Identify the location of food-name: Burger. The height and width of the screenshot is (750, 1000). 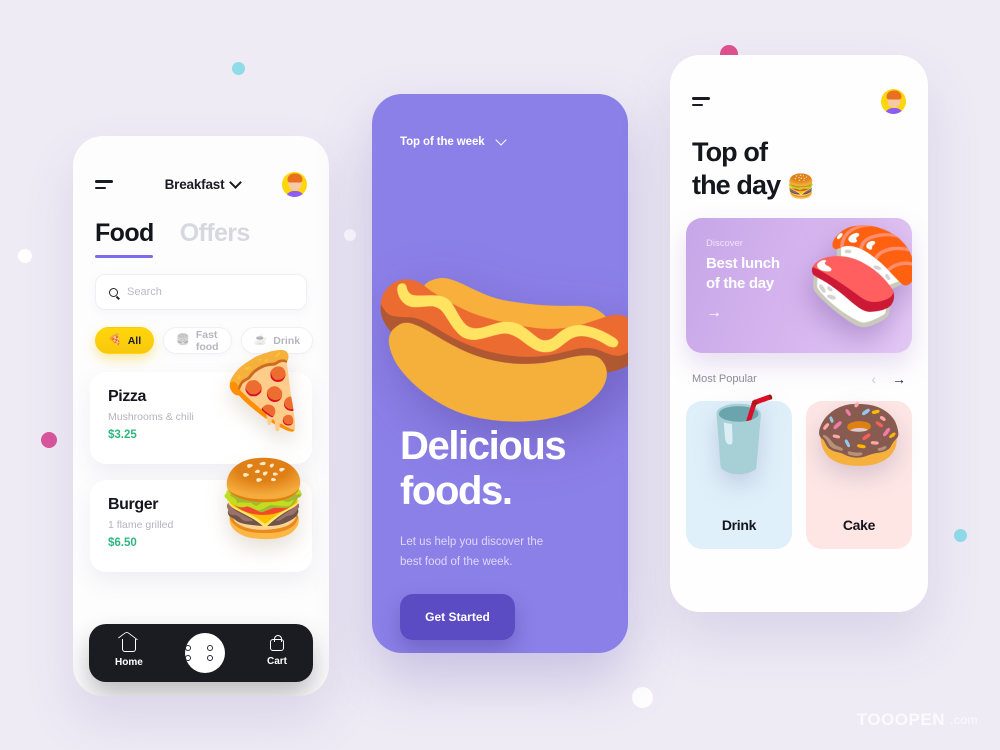
(133, 504).